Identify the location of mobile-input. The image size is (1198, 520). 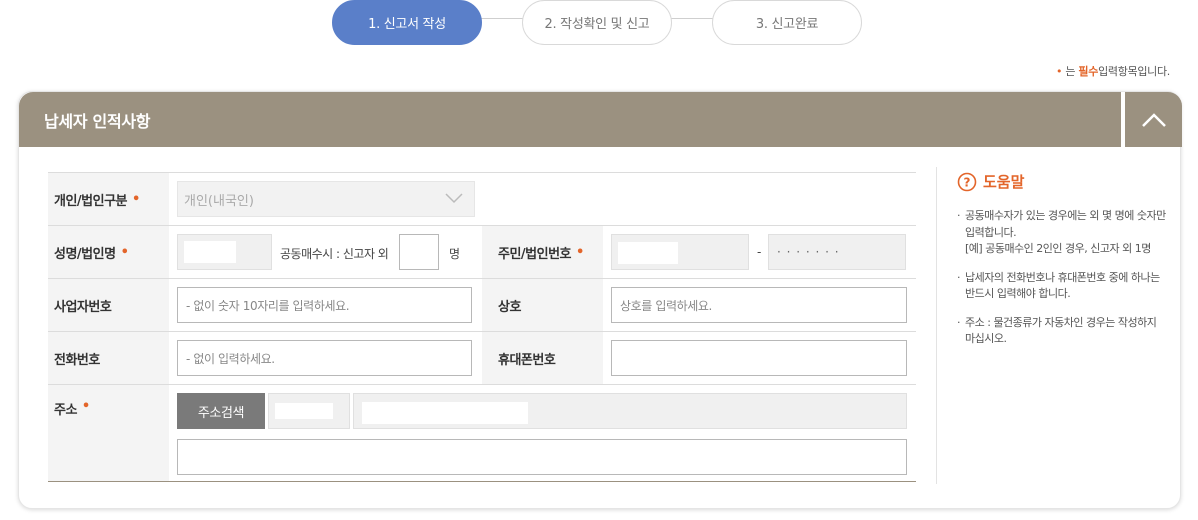
(759, 358).